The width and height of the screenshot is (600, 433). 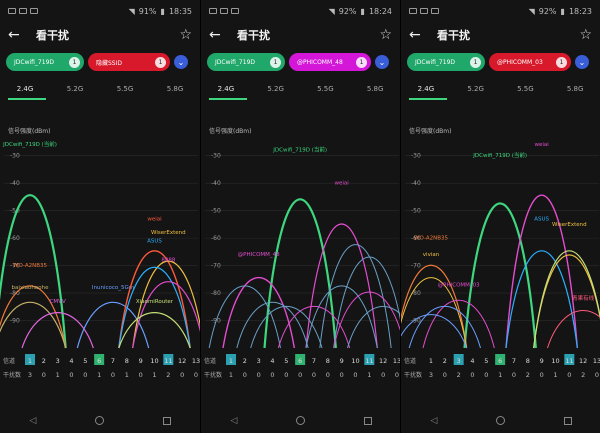 I want to click on interference-count: 1, so click(x=99, y=375).